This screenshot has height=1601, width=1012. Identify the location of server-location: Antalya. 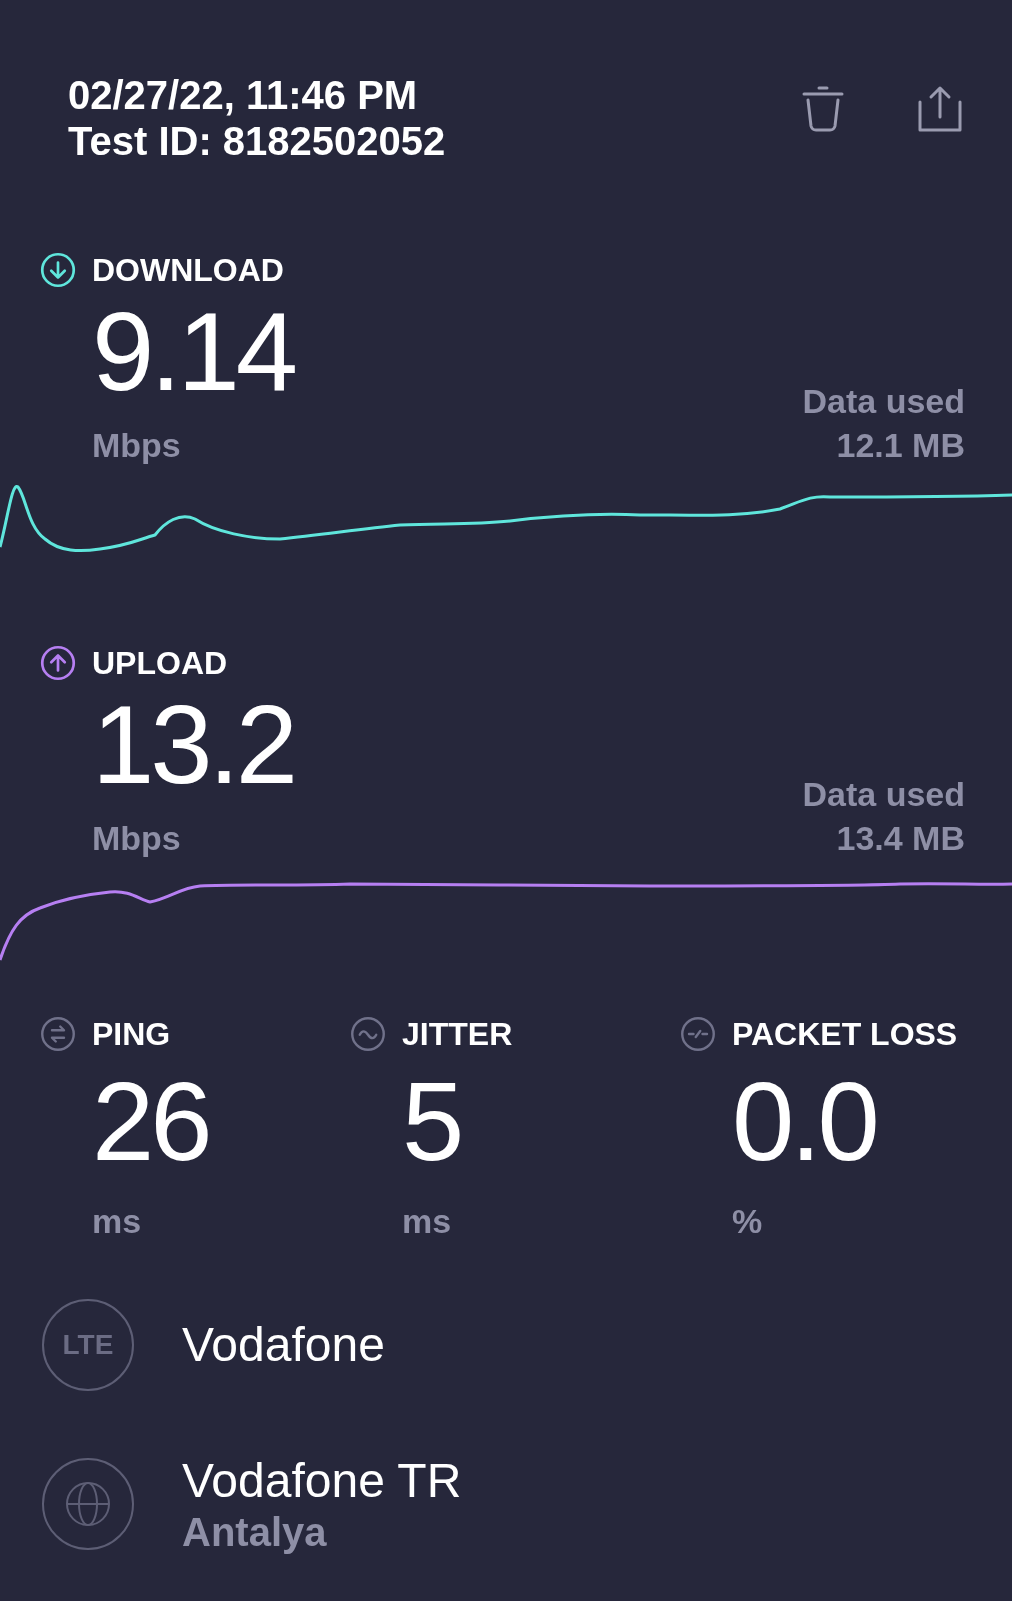
(255, 1532).